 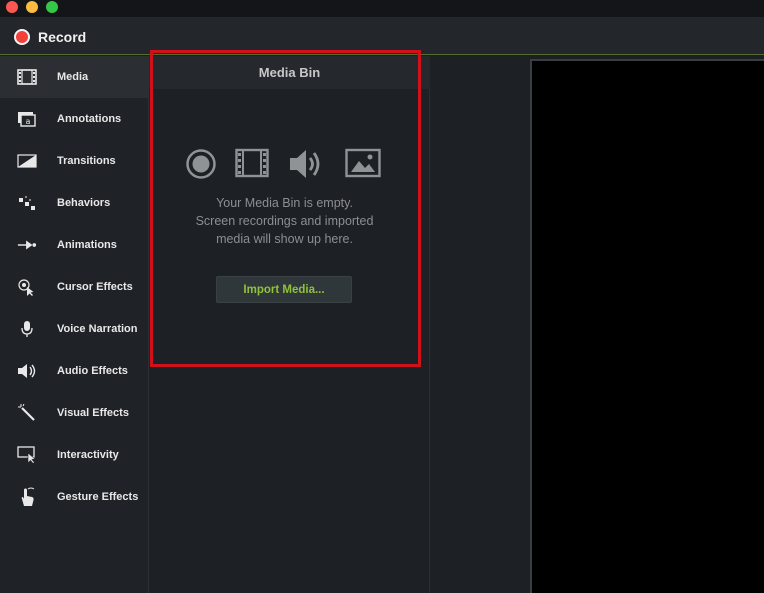 I want to click on animation-arrow-icon, so click(x=27, y=245).